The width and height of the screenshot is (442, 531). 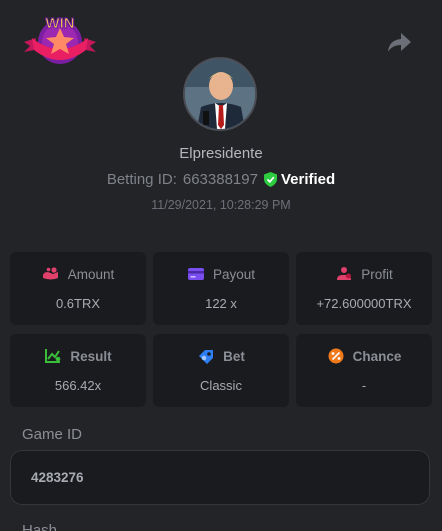 What do you see at coordinates (364, 288) in the screenshot?
I see `stat-card-profit: Profit +72.600000TRX` at bounding box center [364, 288].